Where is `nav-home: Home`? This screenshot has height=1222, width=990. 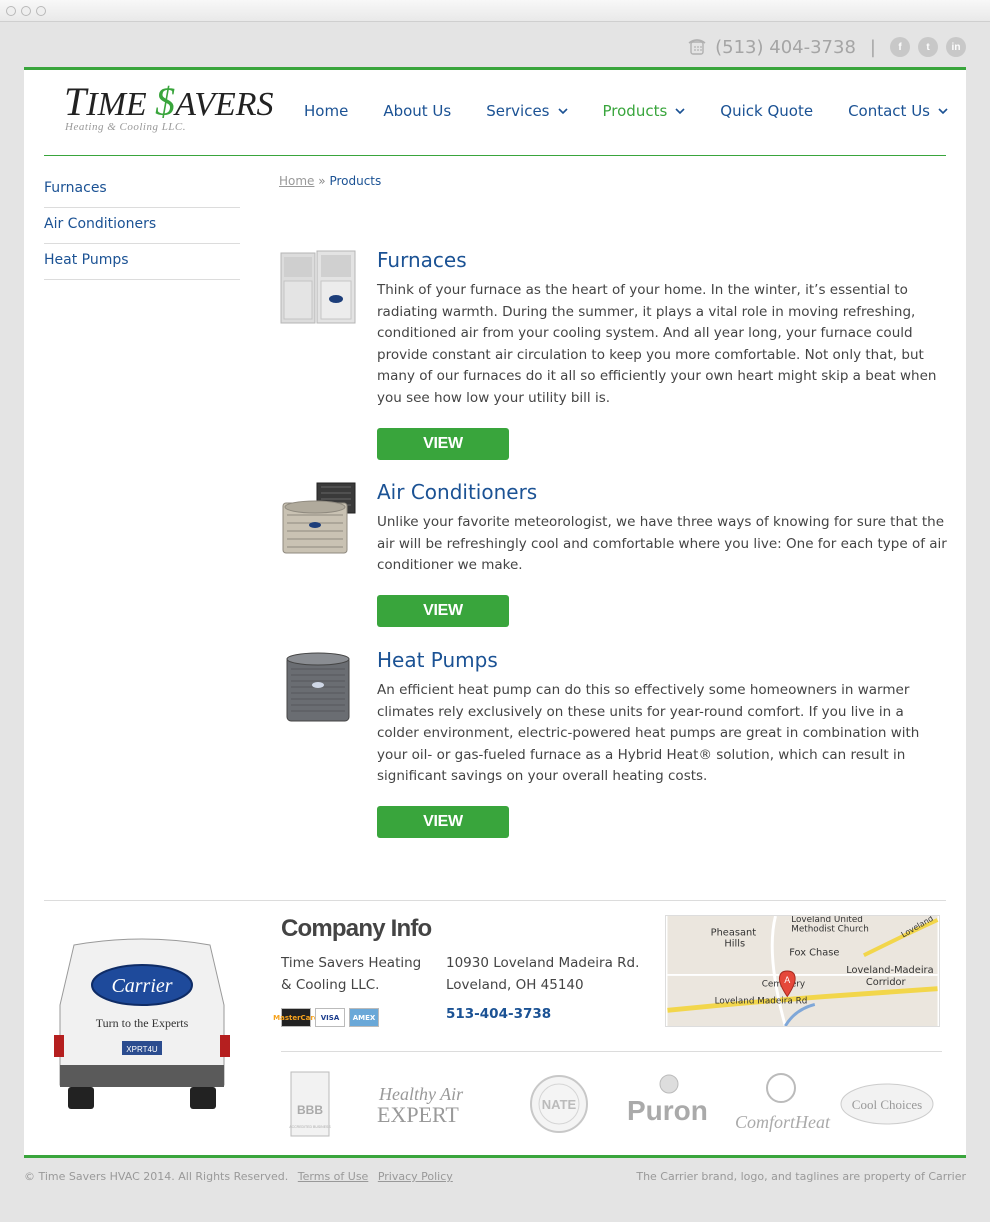
nav-home: Home is located at coordinates (326, 111).